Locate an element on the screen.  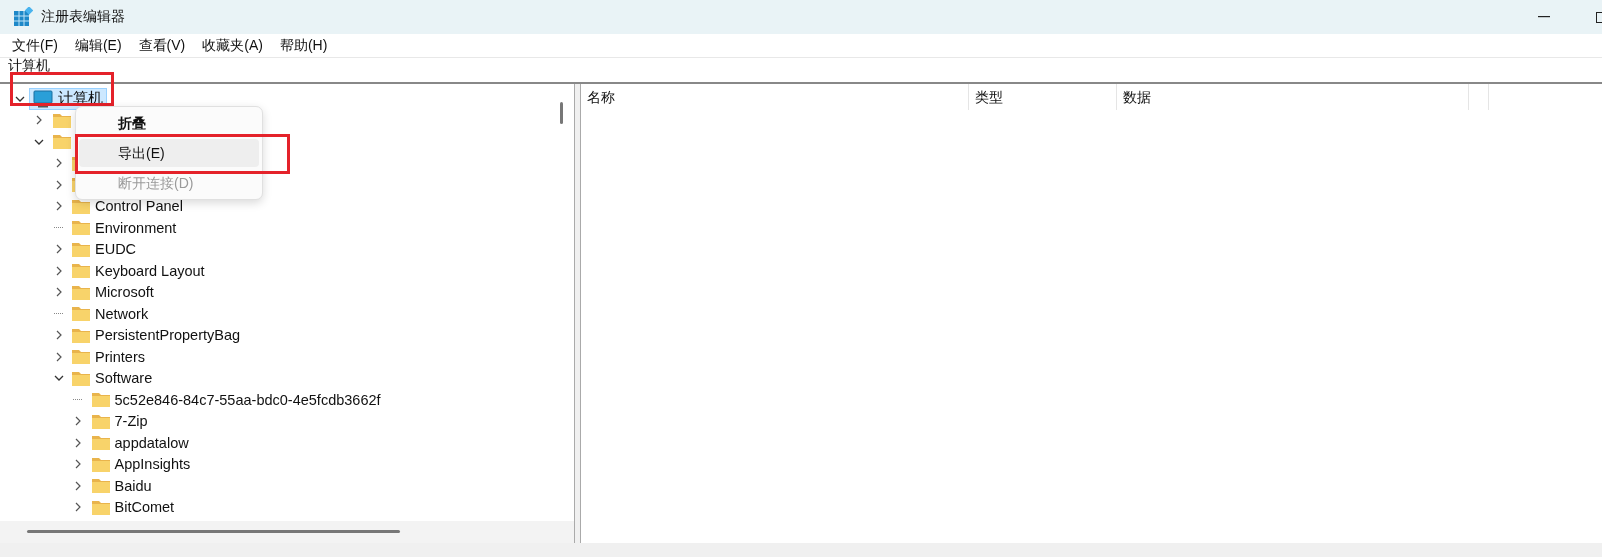
tree-node: Control Panel is located at coordinates (127, 206).